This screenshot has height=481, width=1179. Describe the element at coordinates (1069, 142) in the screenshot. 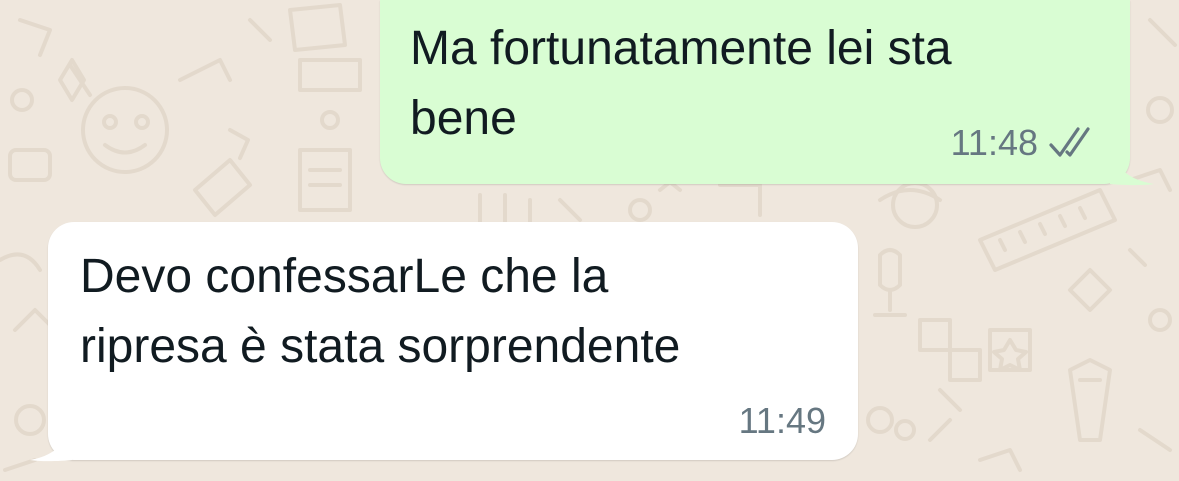

I see `double-check-icon` at that location.